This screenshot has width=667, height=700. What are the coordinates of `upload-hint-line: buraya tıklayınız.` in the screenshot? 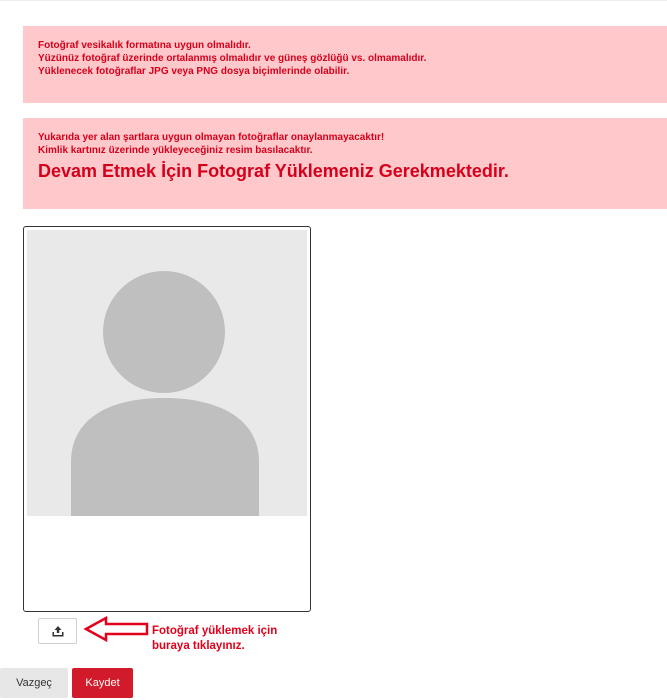 It's located at (198, 646).